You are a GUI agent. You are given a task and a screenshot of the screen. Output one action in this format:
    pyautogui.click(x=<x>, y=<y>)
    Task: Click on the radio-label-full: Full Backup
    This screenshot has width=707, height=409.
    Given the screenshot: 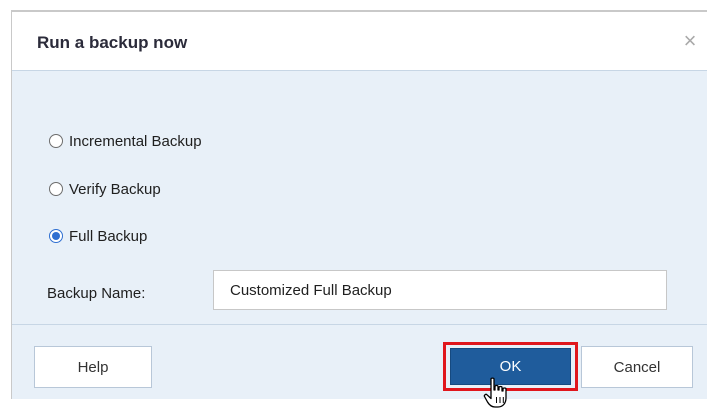 What is the action you would take?
    pyautogui.click(x=108, y=236)
    